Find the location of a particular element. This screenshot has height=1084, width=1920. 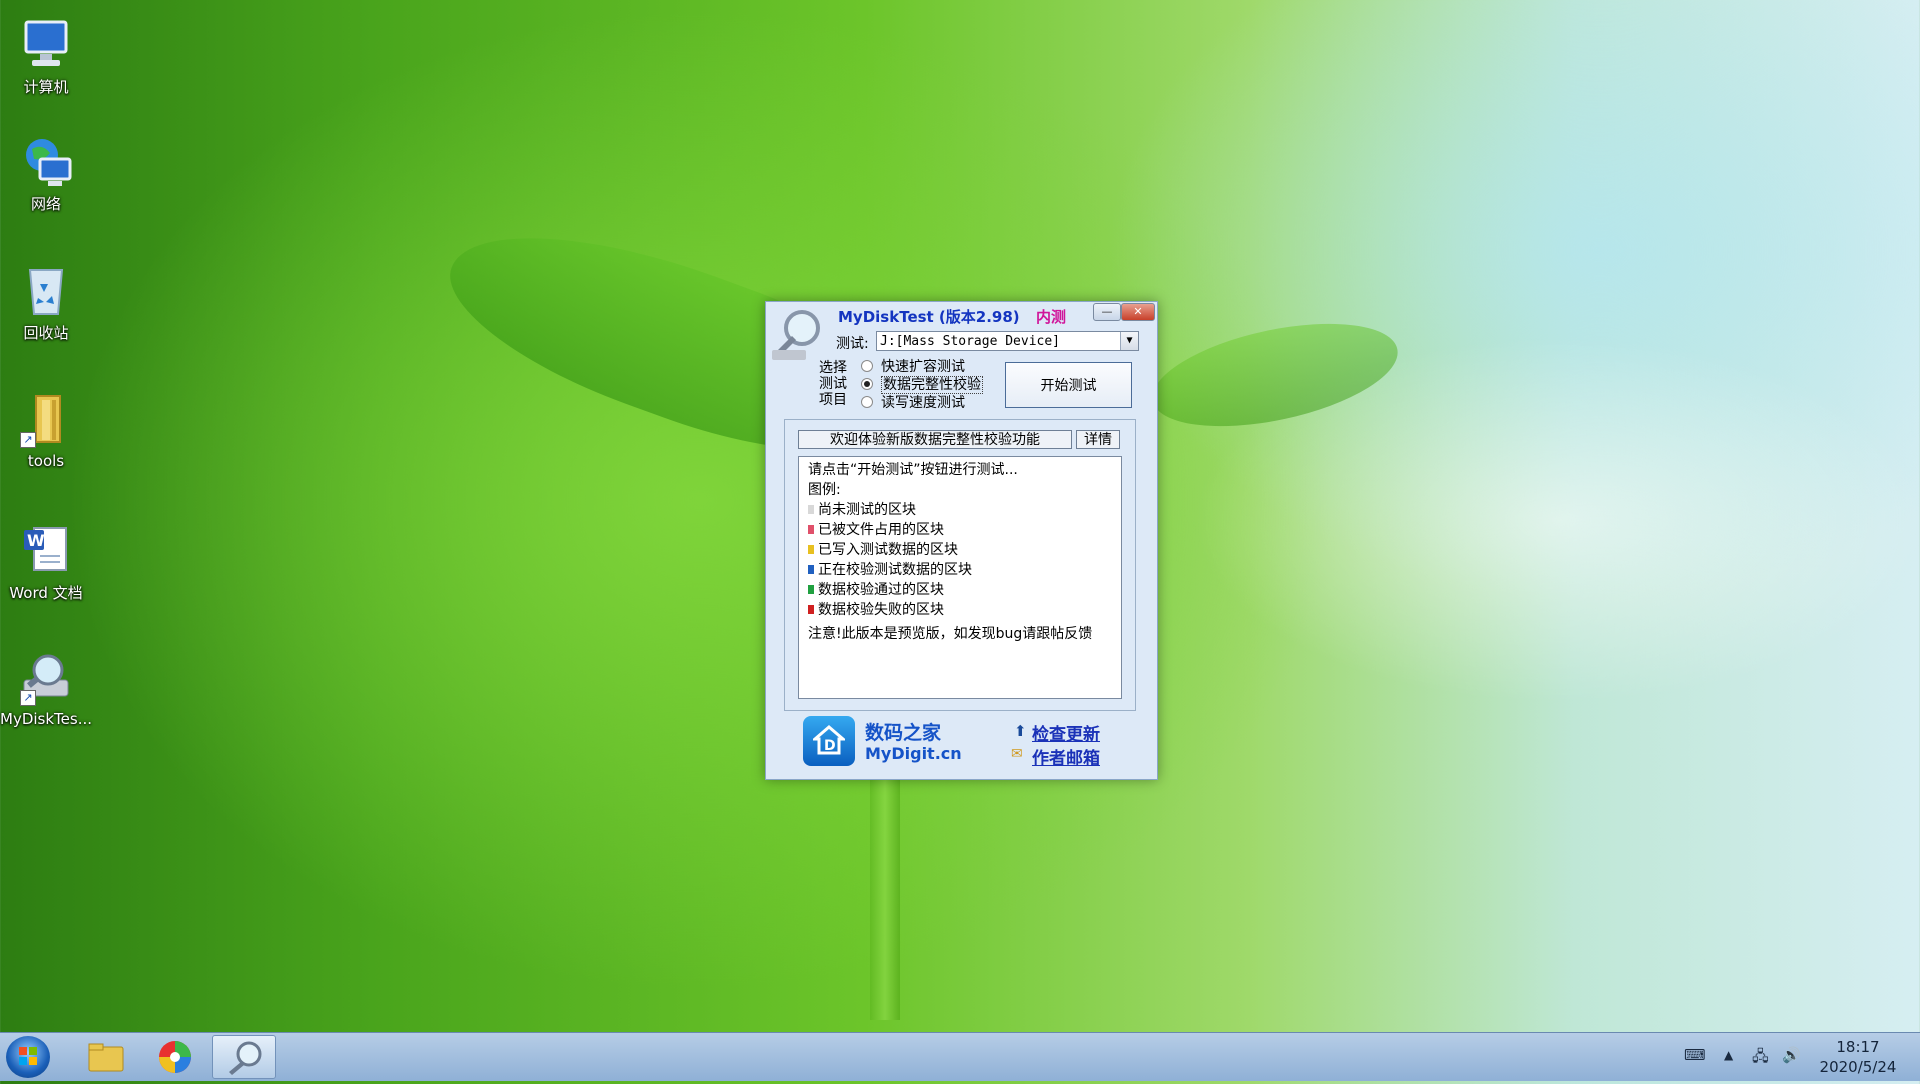

network-globe-icon is located at coordinates (46, 161).